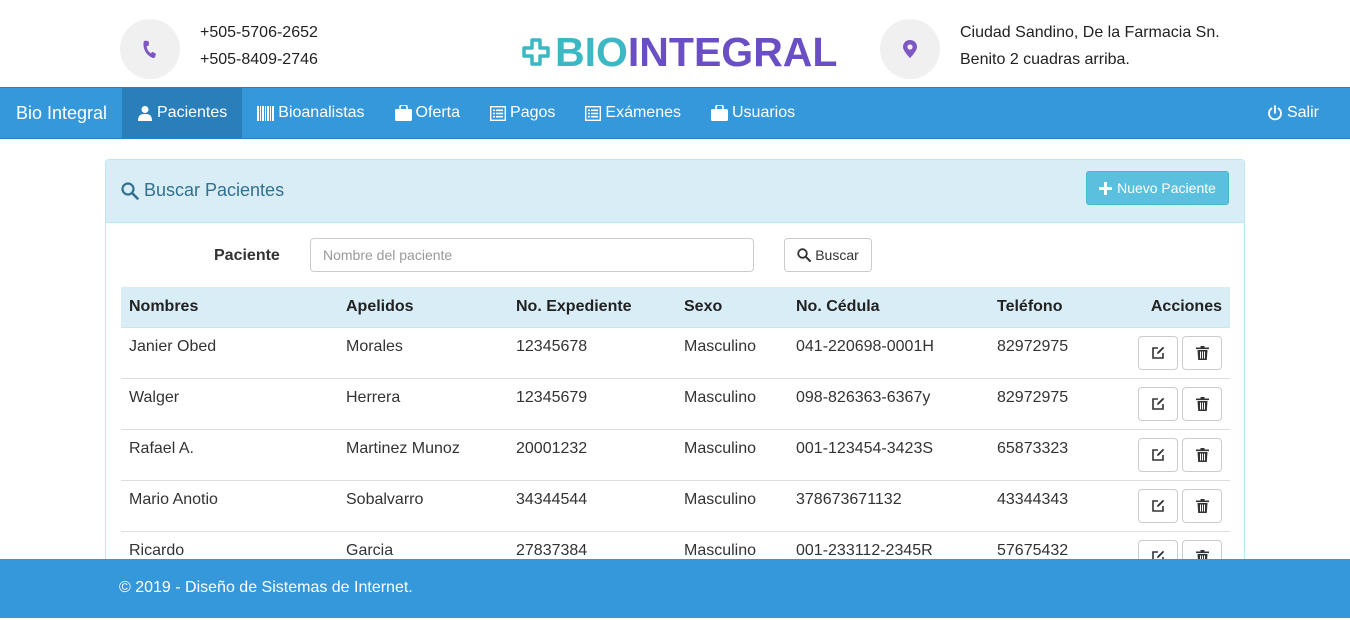 The image size is (1350, 620). I want to click on address-line: Benito 2 cuadras arriba., so click(1045, 59).